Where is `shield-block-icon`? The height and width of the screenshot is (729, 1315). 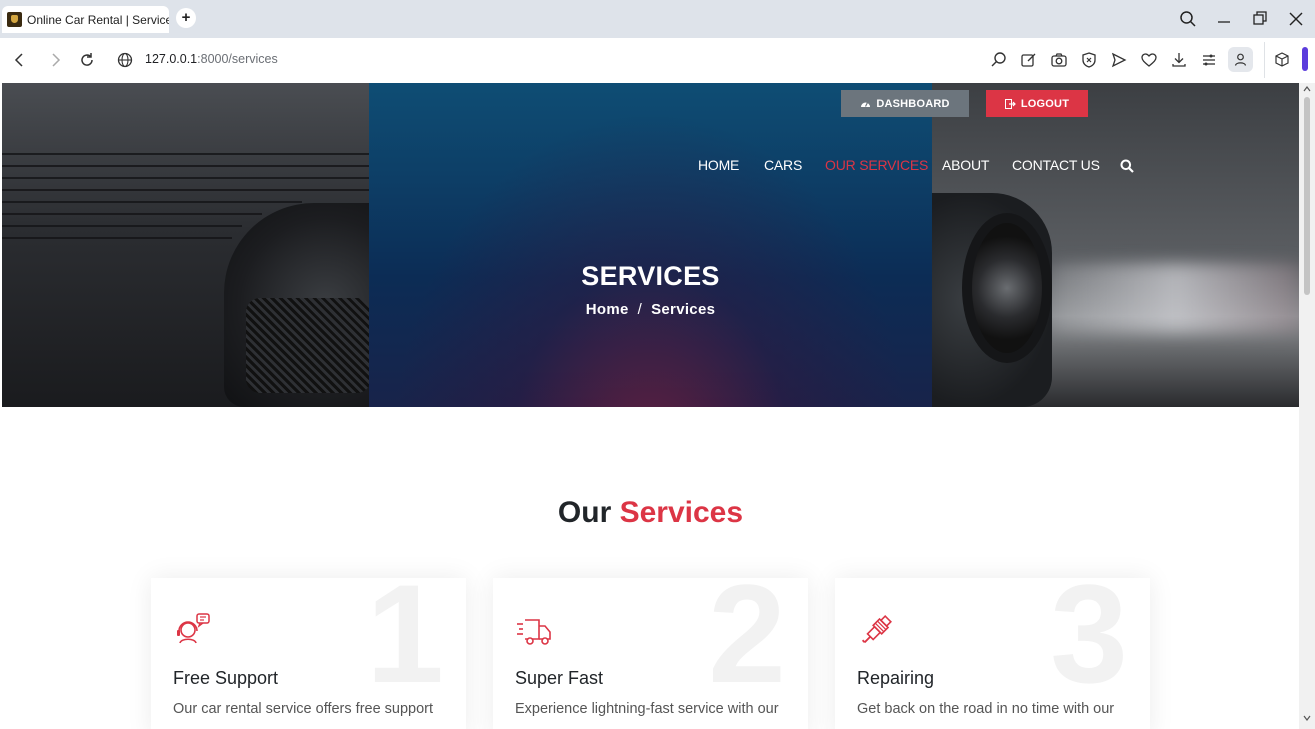
shield-block-icon is located at coordinates (1089, 60).